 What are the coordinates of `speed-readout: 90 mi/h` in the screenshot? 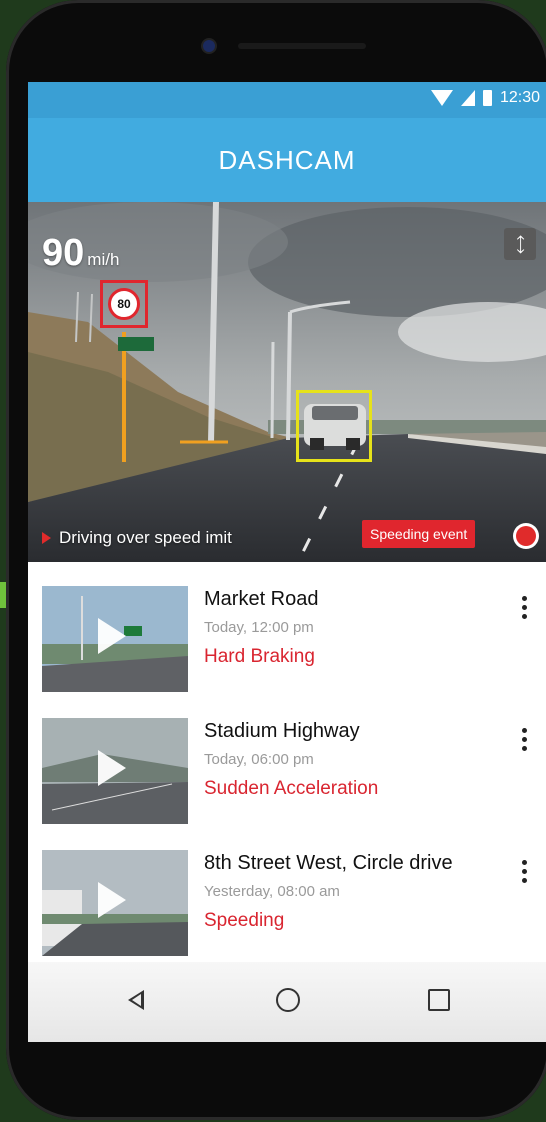 It's located at (80, 253).